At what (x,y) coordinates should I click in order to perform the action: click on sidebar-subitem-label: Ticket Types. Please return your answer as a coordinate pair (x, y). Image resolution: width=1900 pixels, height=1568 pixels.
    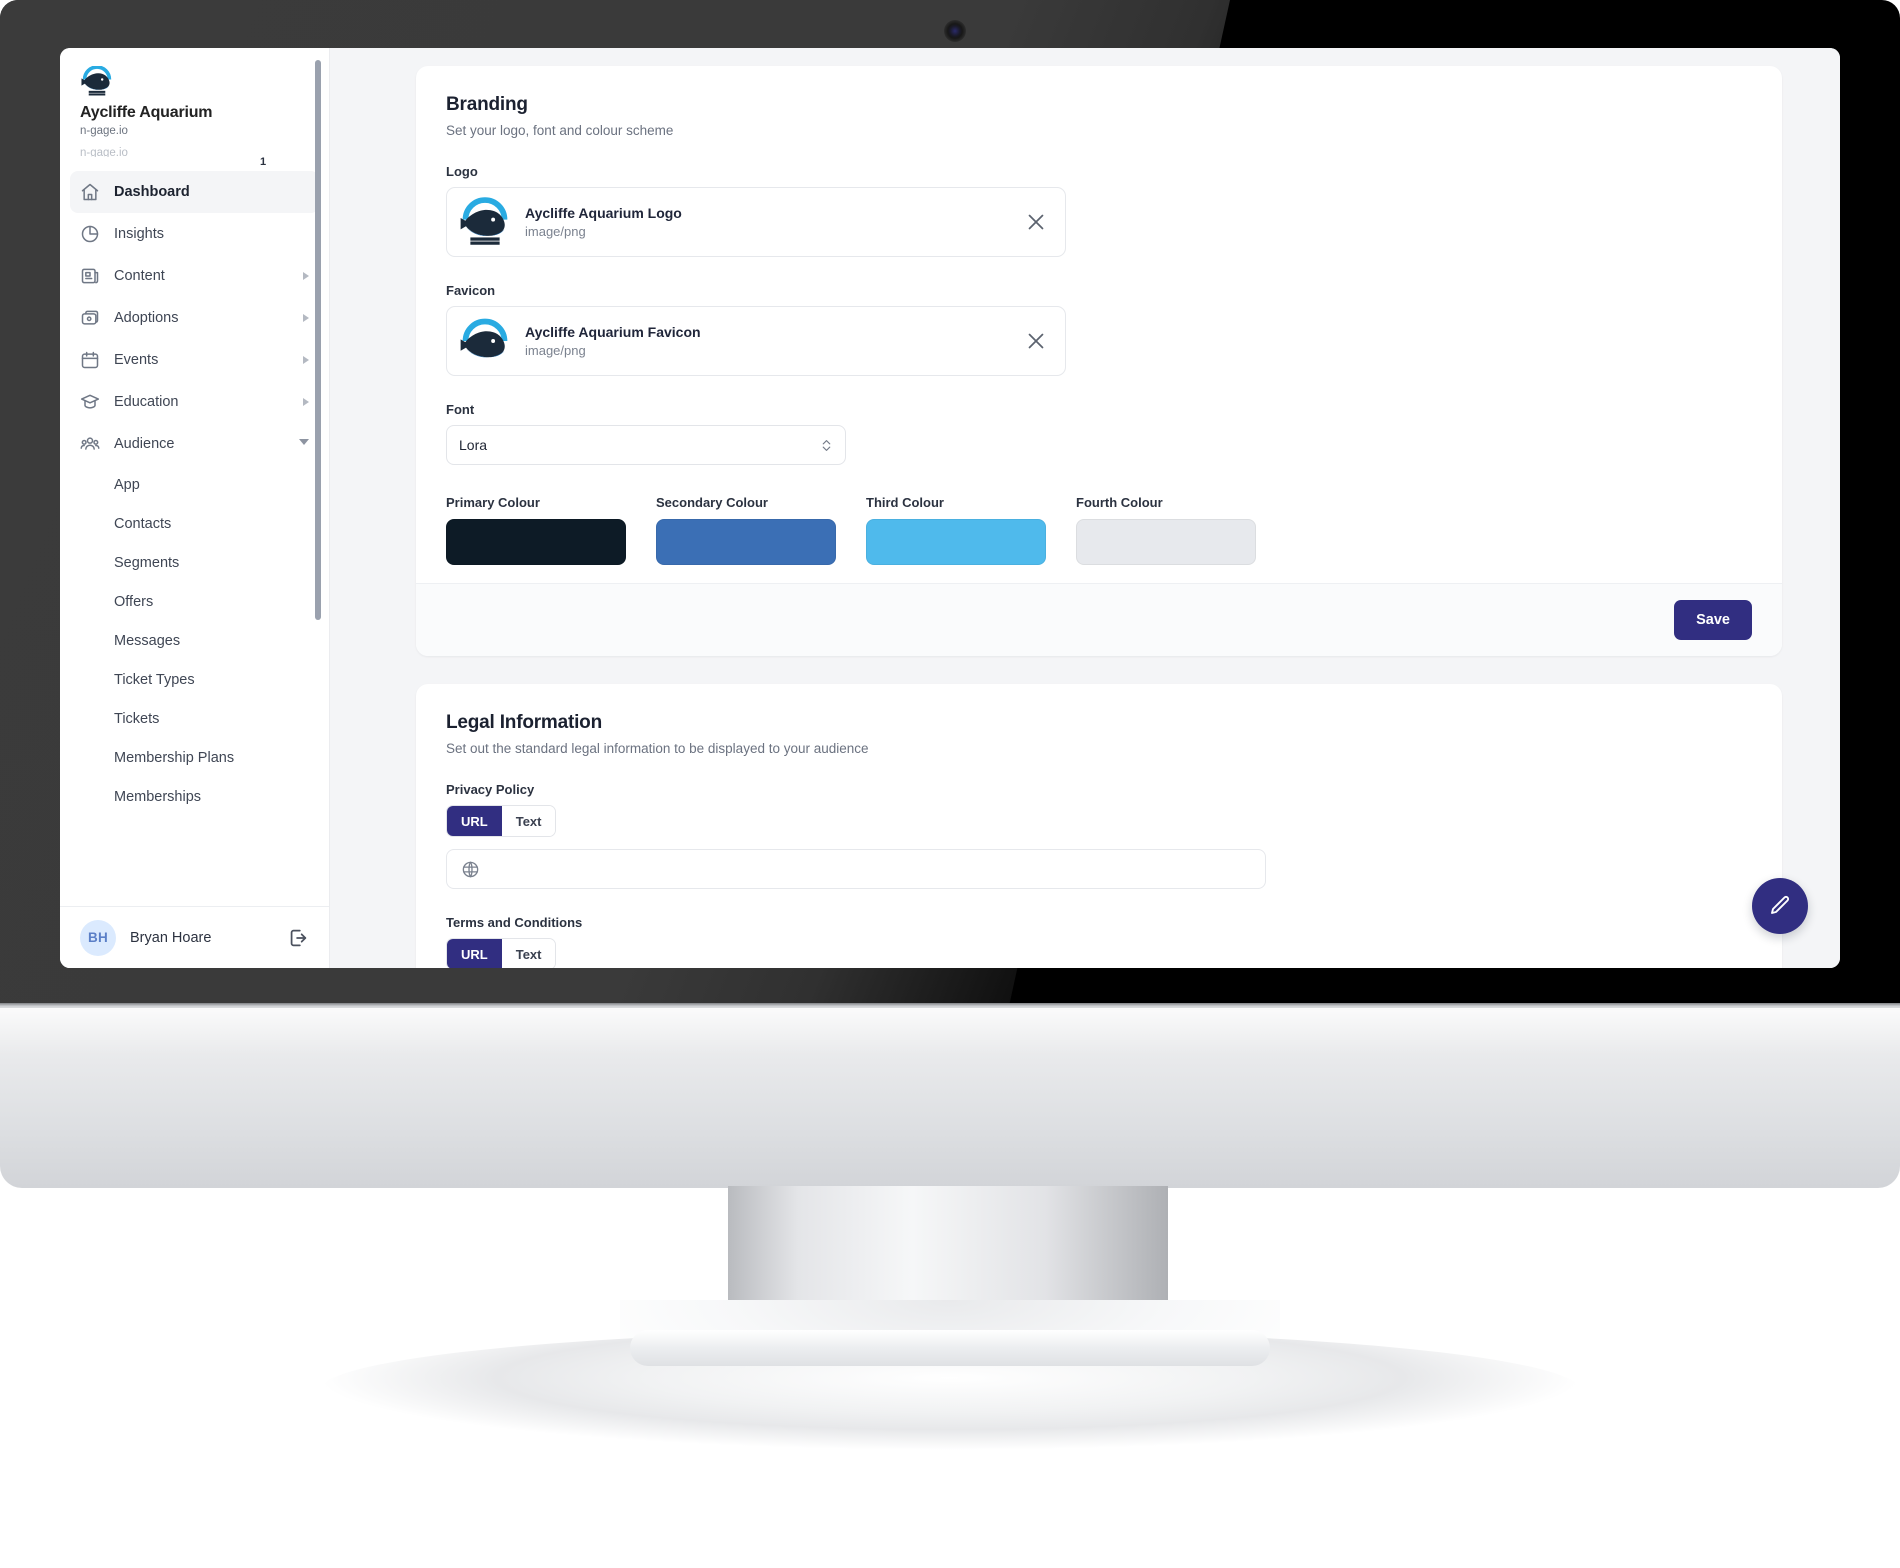
    Looking at the image, I should click on (154, 679).